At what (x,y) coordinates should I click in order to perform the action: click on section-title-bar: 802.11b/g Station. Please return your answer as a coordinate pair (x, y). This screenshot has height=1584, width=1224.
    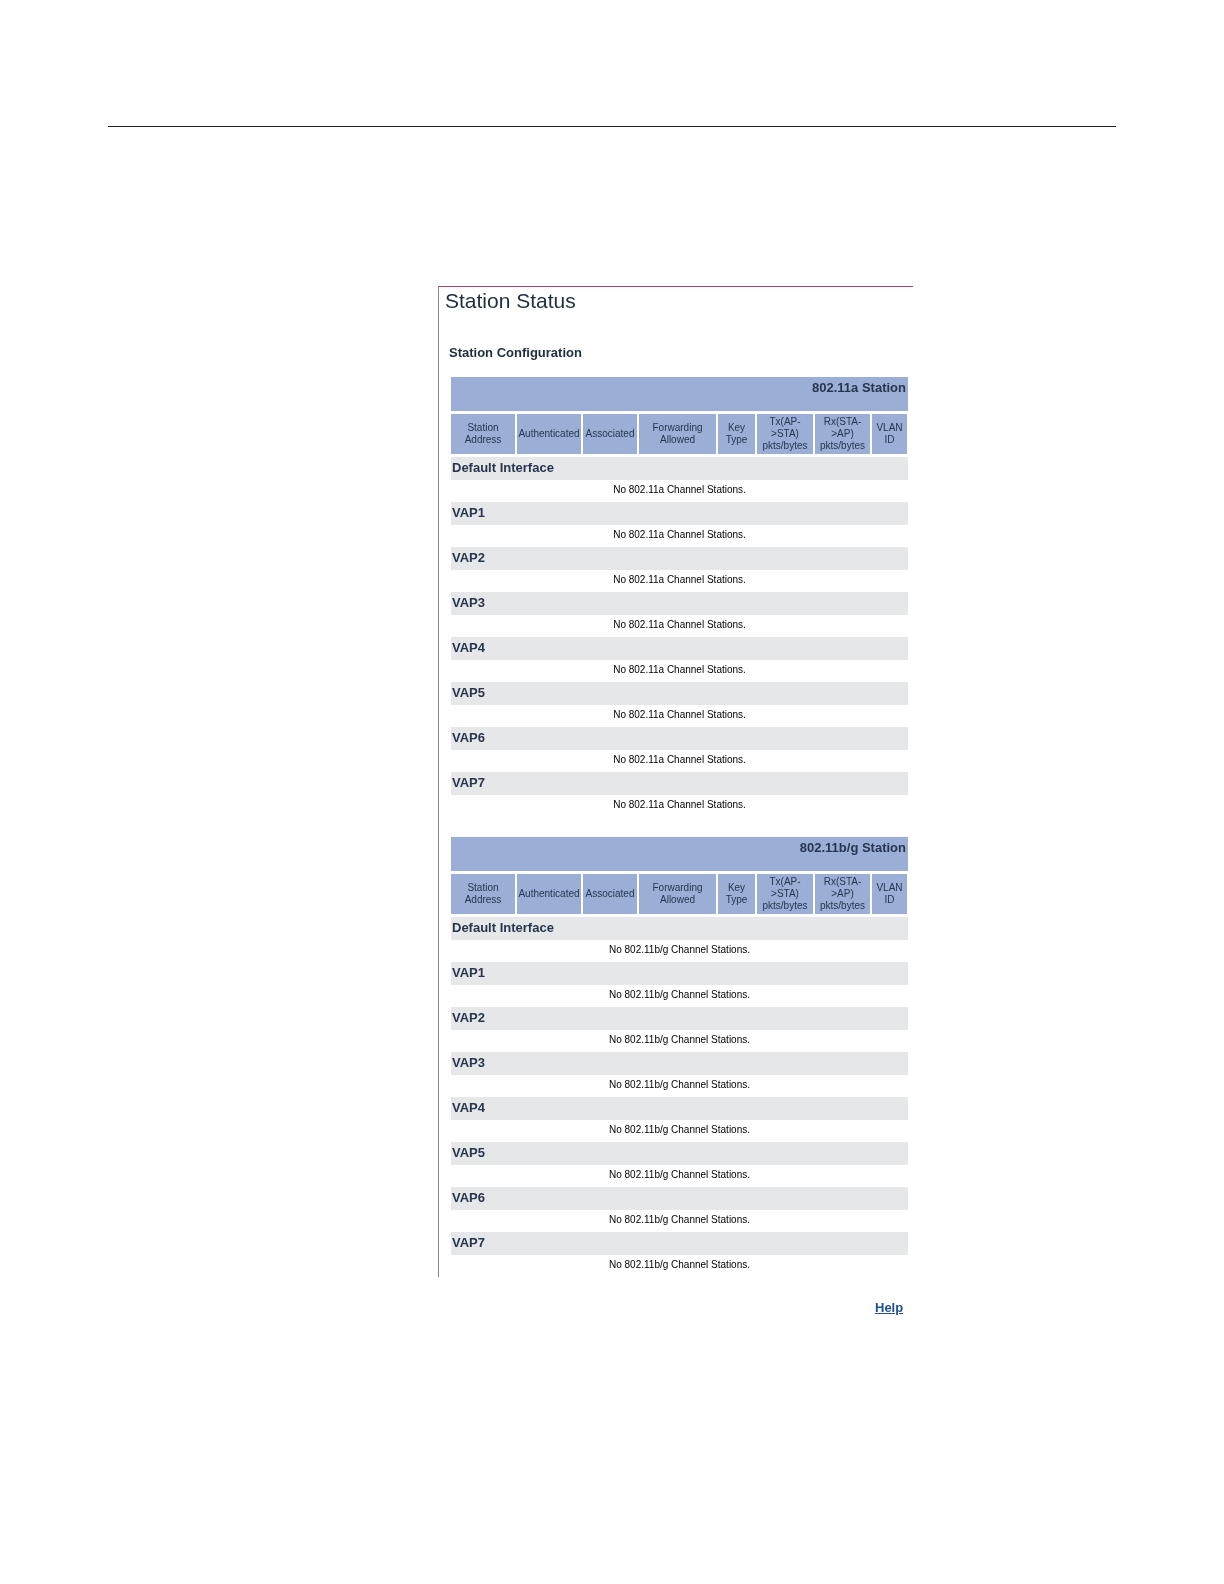
    Looking at the image, I should click on (679, 853).